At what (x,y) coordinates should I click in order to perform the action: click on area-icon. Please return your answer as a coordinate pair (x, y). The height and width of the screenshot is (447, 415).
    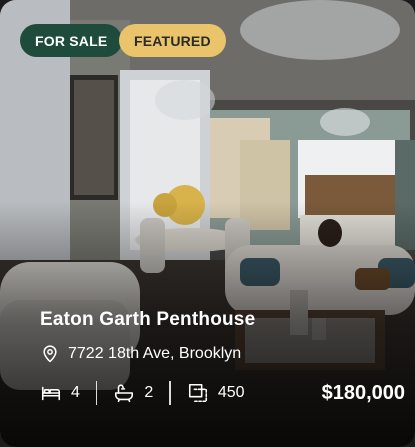
    Looking at the image, I should click on (198, 393).